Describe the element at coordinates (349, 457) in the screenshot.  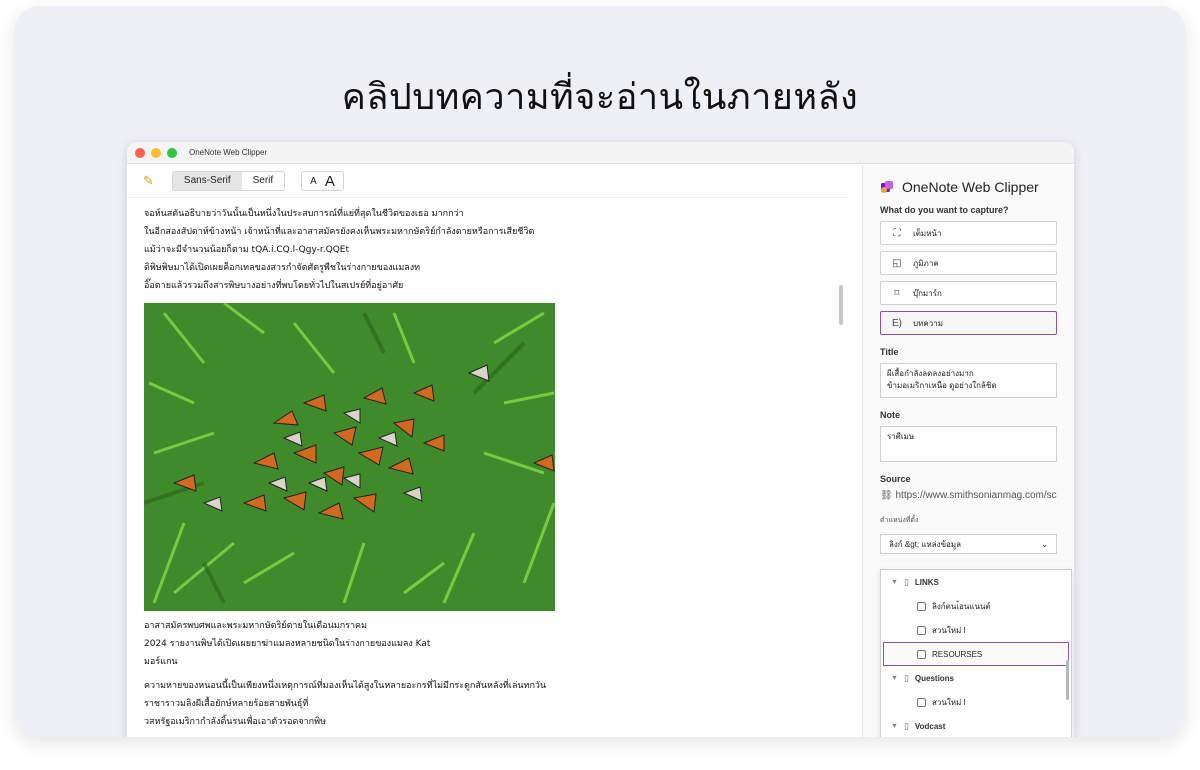
I see `butterflies-photo` at that location.